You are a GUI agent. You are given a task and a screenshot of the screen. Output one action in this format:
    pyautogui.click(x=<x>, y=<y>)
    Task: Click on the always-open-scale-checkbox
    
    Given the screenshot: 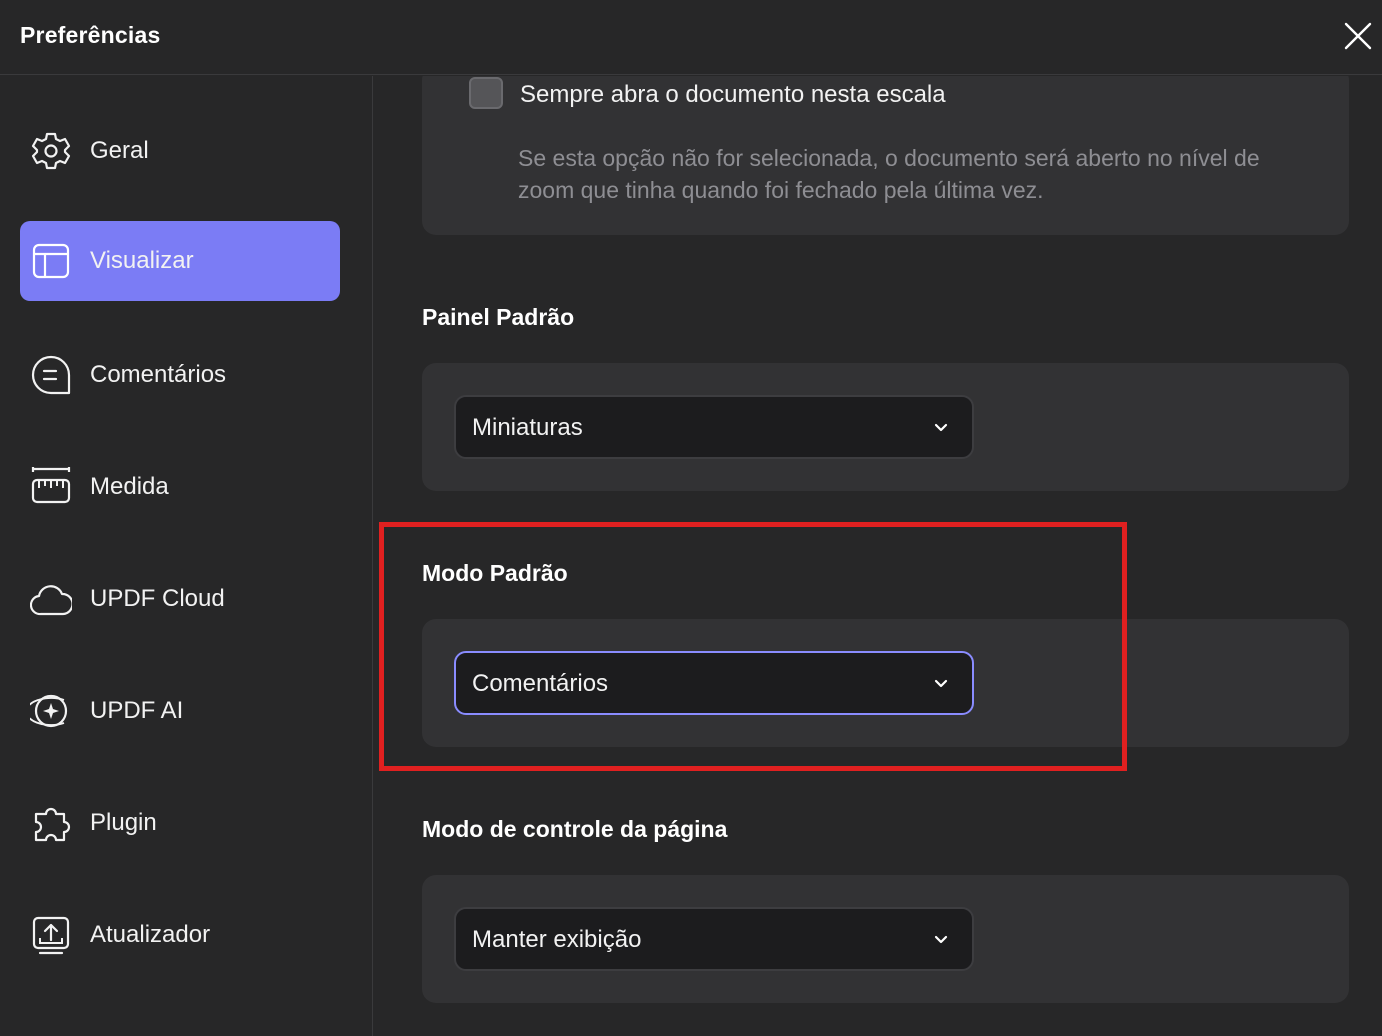 What is the action you would take?
    pyautogui.click(x=486, y=93)
    